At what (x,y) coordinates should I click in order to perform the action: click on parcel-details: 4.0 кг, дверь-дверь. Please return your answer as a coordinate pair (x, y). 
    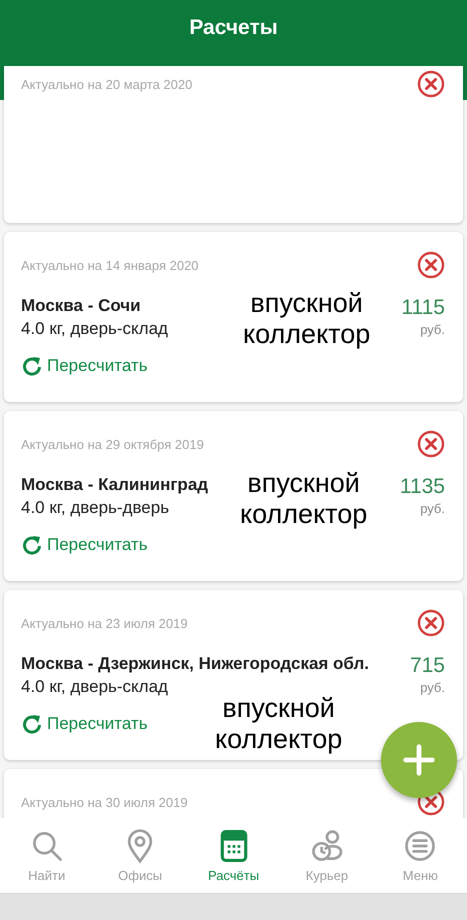
    Looking at the image, I should click on (95, 508).